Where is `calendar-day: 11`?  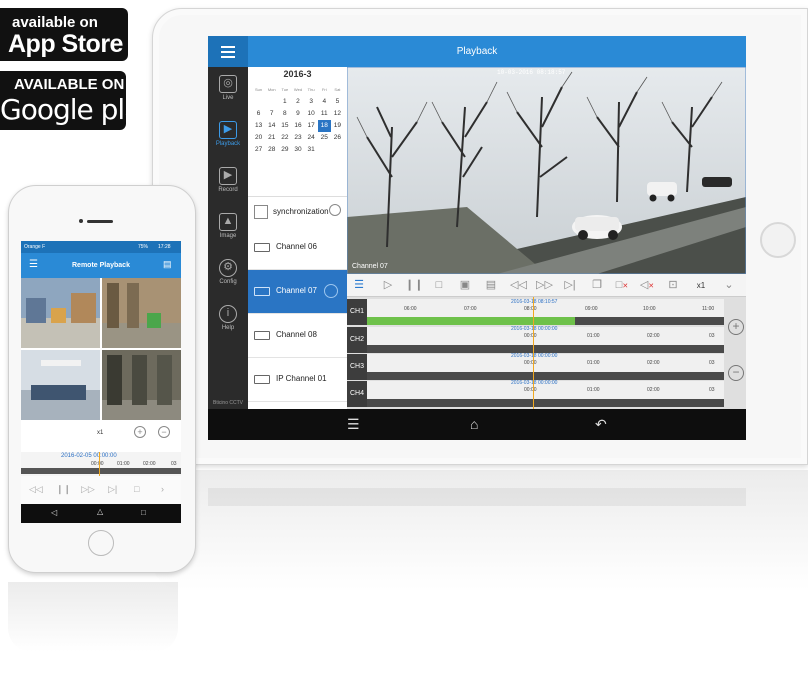
calendar-day: 11 is located at coordinates (324, 114).